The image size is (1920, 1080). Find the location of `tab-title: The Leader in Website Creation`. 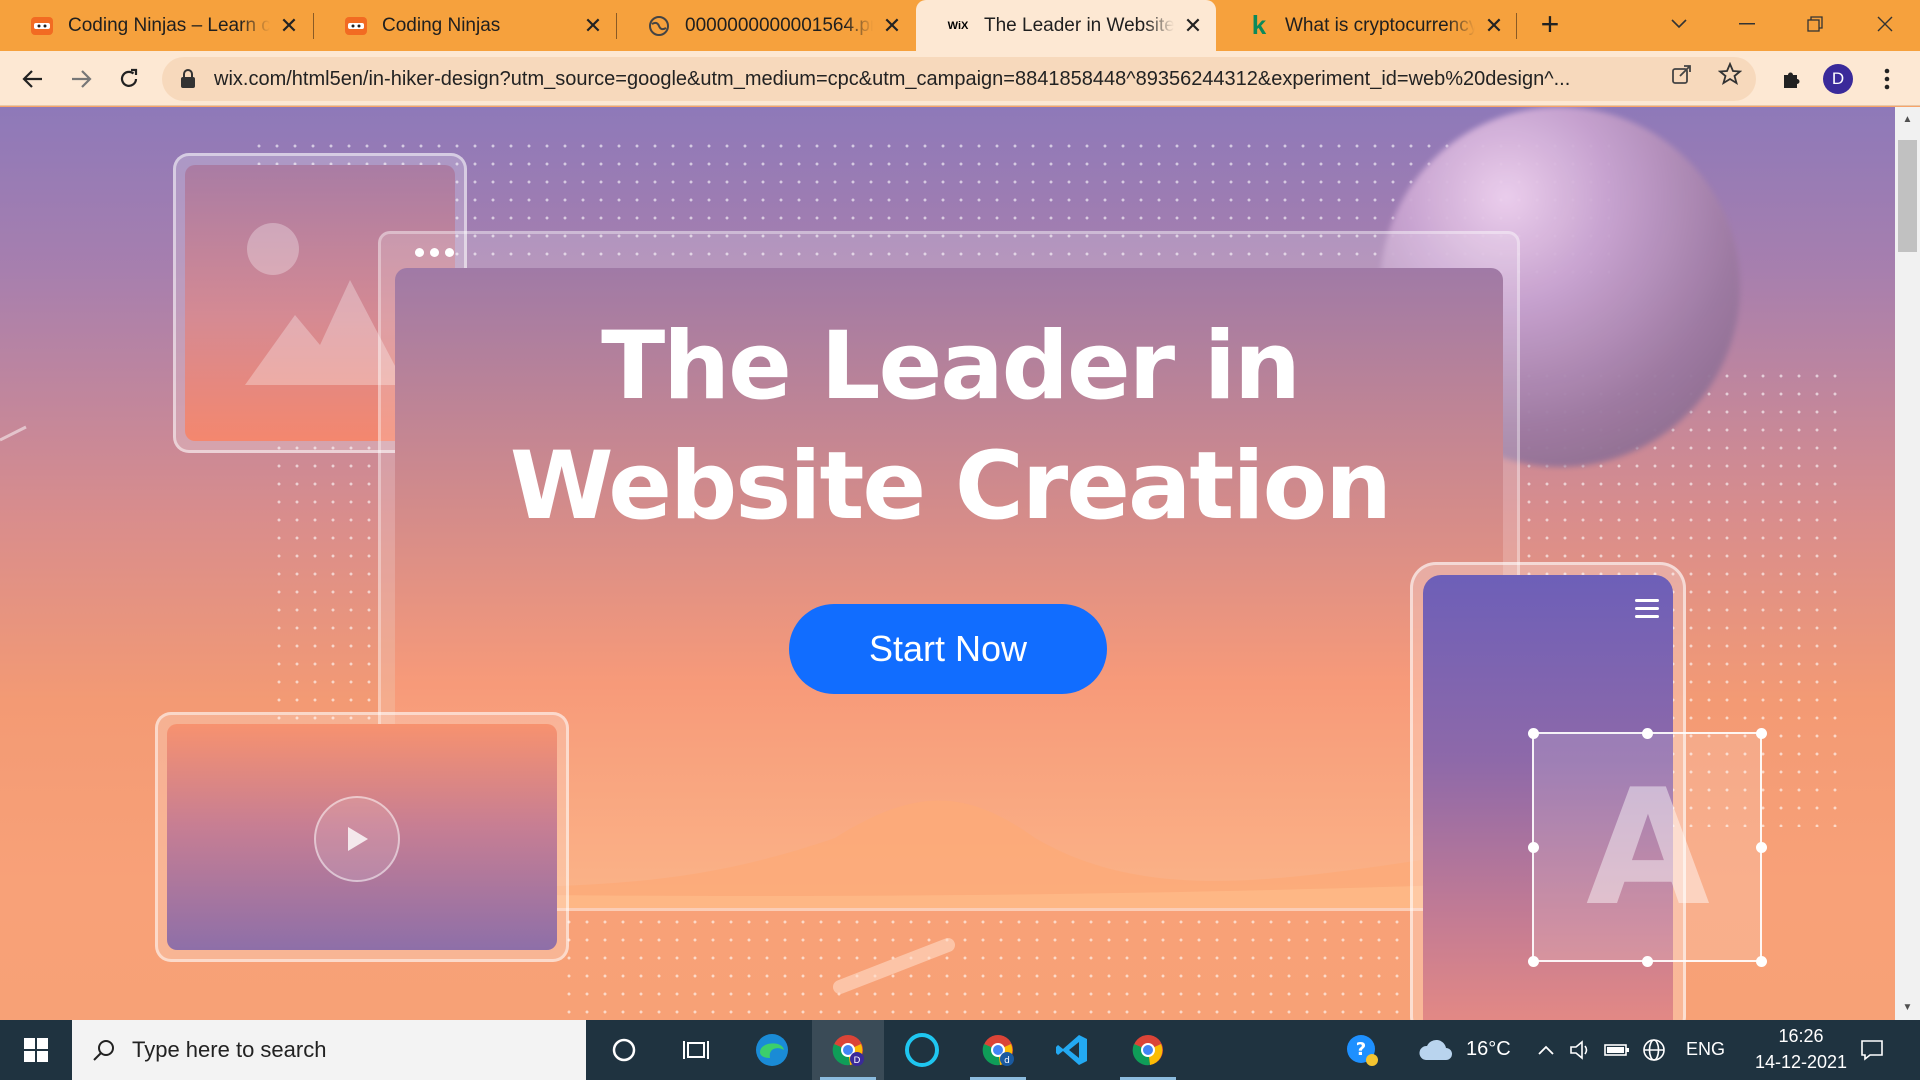

tab-title: The Leader in Website Creation is located at coordinates (1079, 25).